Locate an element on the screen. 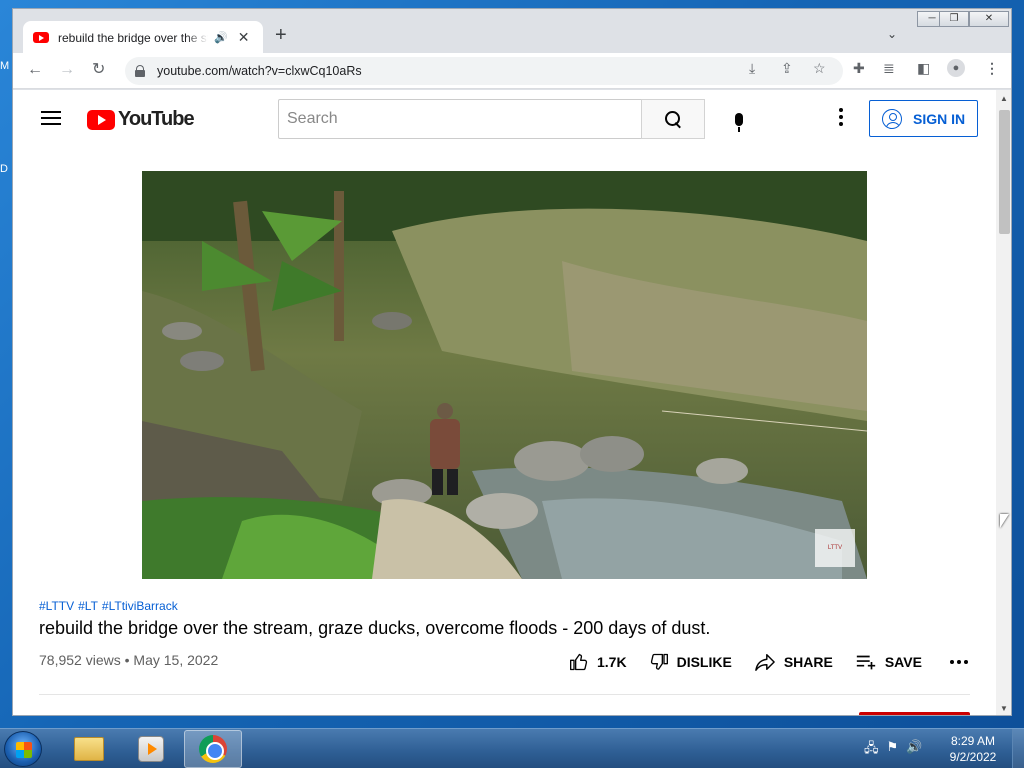  settings-more-icon is located at coordinates (841, 117).